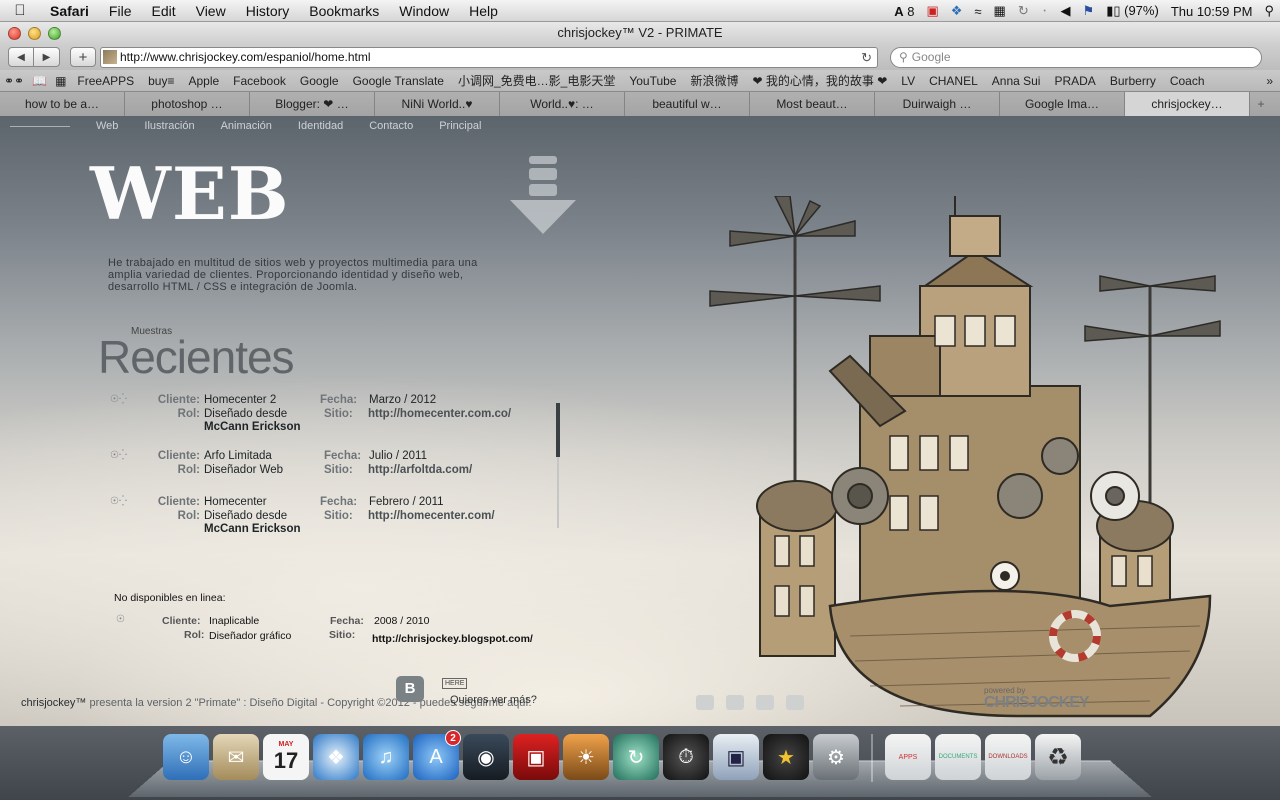  What do you see at coordinates (286, 757) in the screenshot?
I see `ical-icon: MAY 17` at bounding box center [286, 757].